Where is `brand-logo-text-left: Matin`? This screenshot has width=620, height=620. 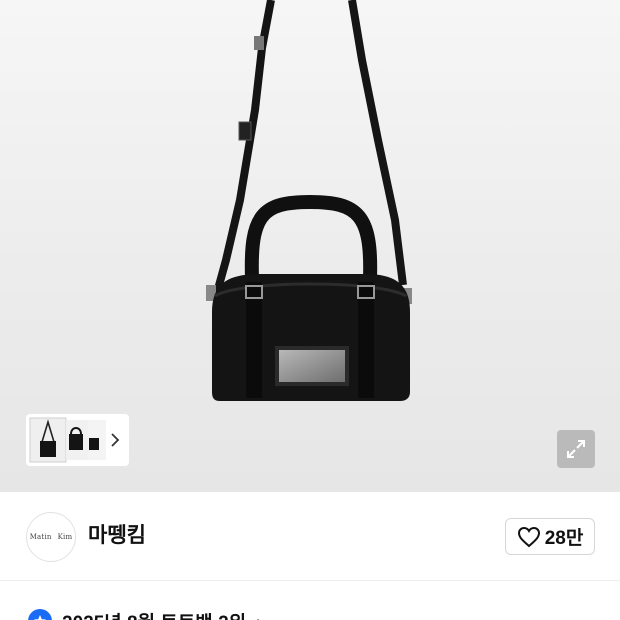
brand-logo-text-left: Matin is located at coordinates (40, 537).